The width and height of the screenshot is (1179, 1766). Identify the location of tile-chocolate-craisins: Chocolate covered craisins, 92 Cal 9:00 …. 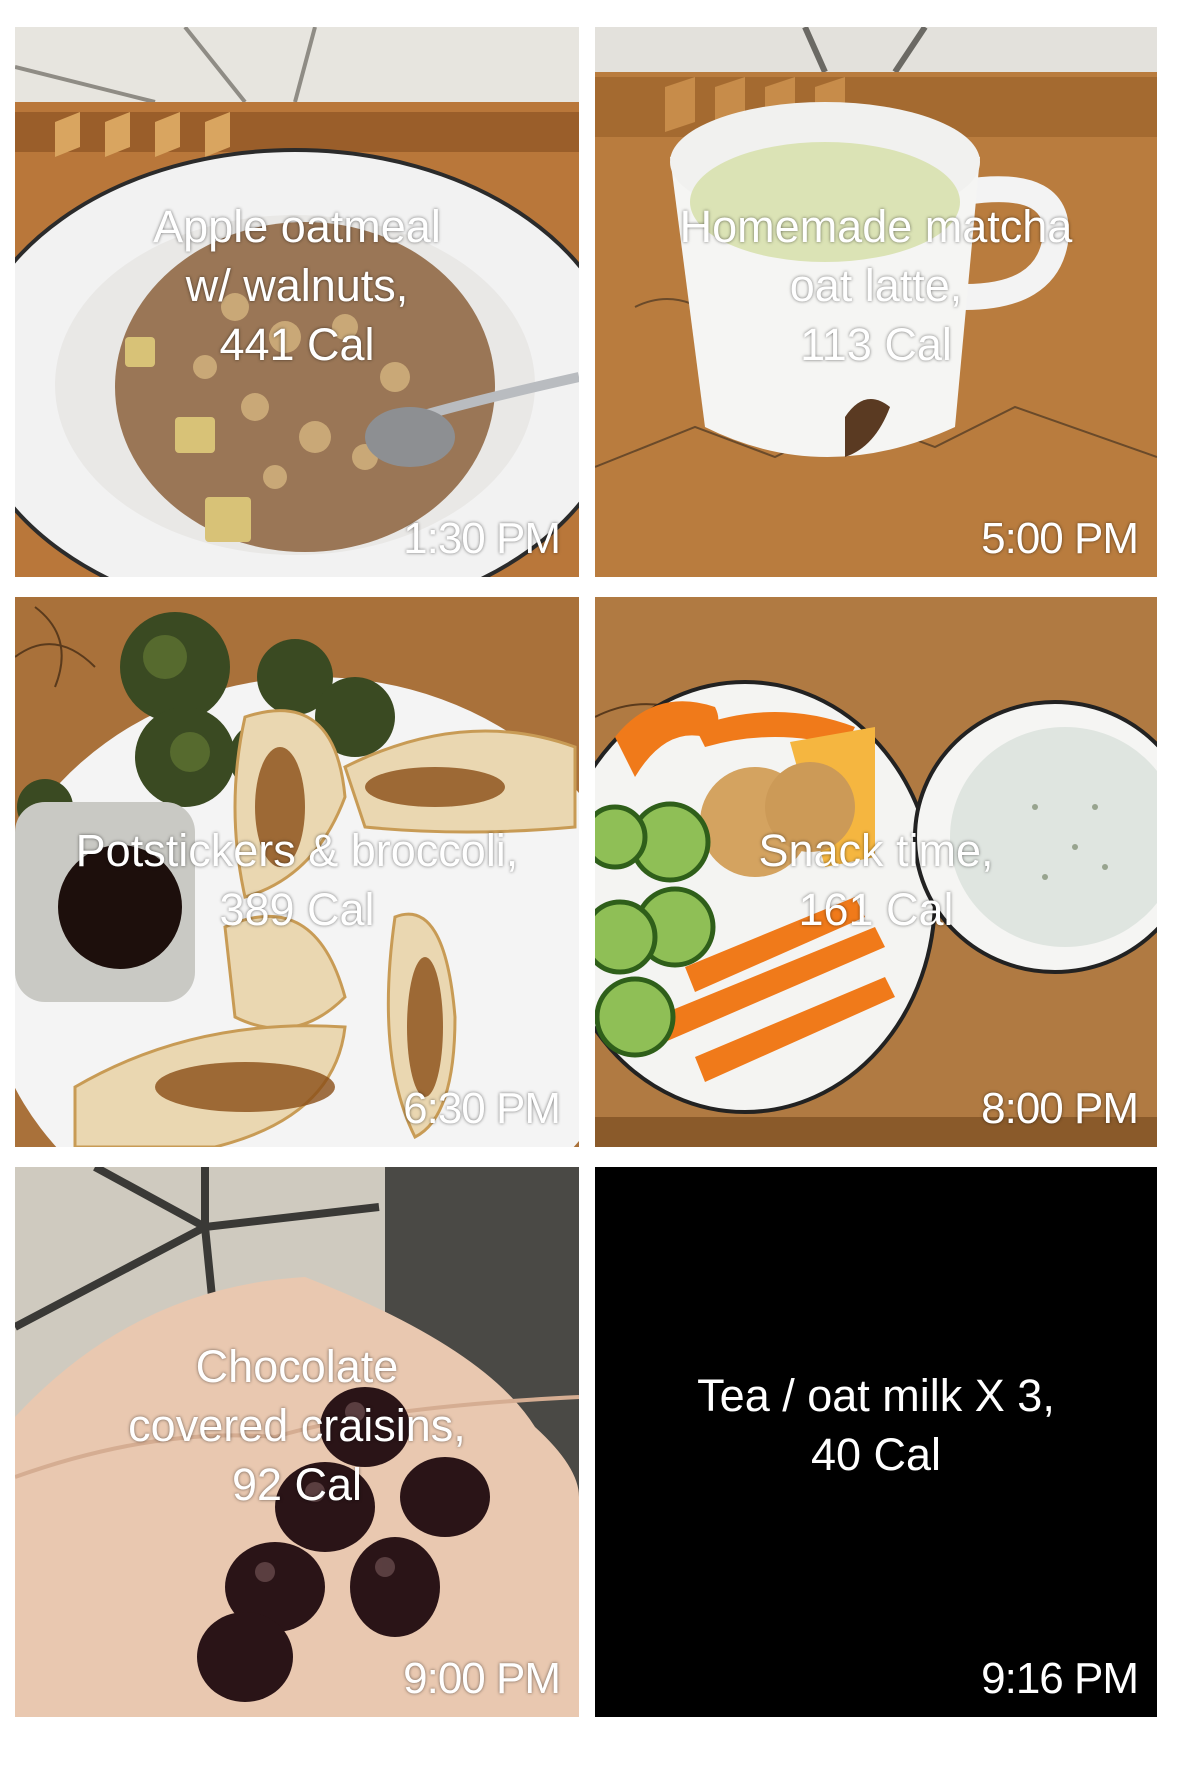
(297, 1442).